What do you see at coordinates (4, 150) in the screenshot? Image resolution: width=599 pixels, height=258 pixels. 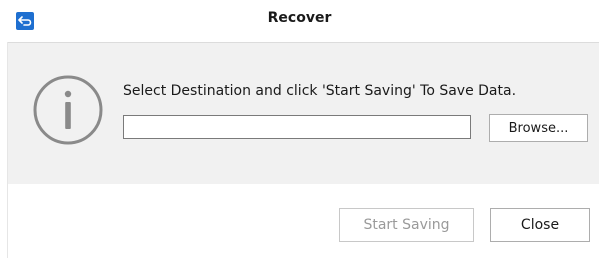 I see `left-border` at bounding box center [4, 150].